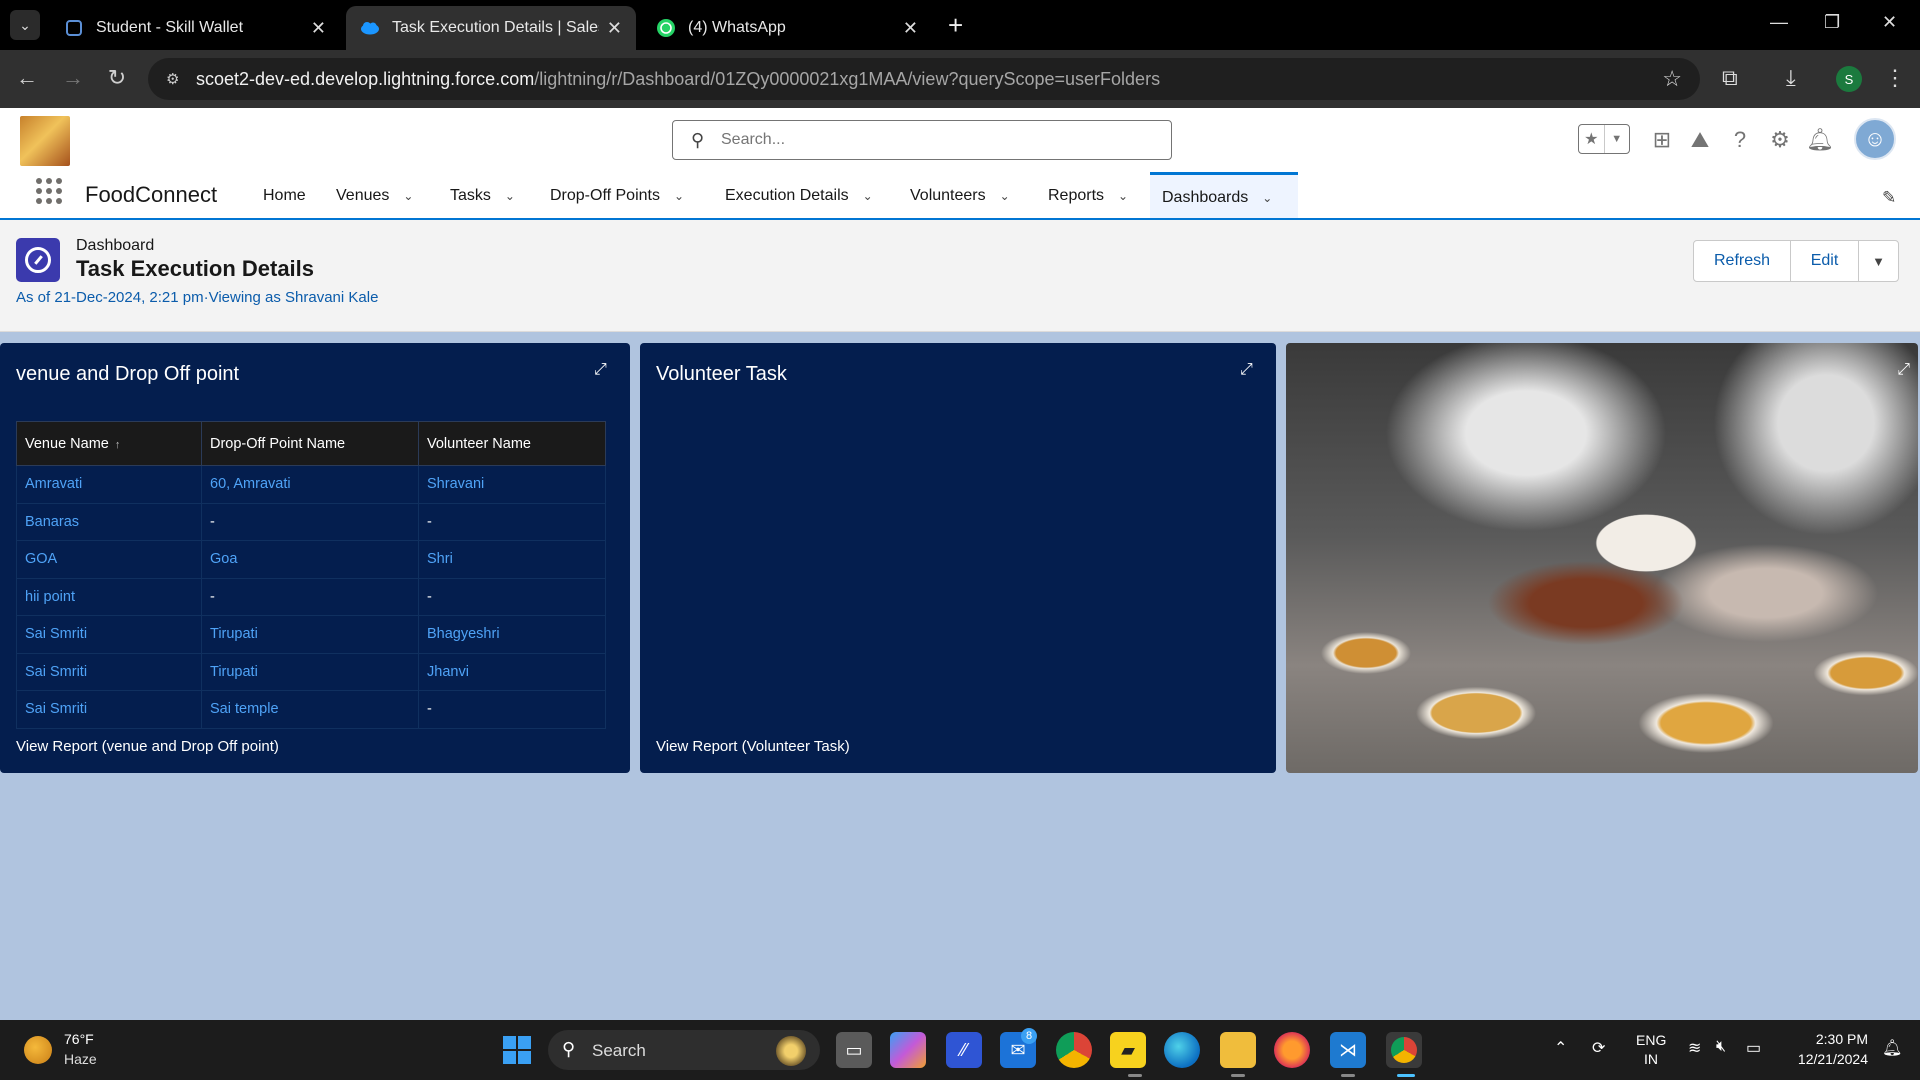 This screenshot has height=1080, width=1920. Describe the element at coordinates (1348, 1050) in the screenshot. I see `vscode-icon: ⋊` at that location.